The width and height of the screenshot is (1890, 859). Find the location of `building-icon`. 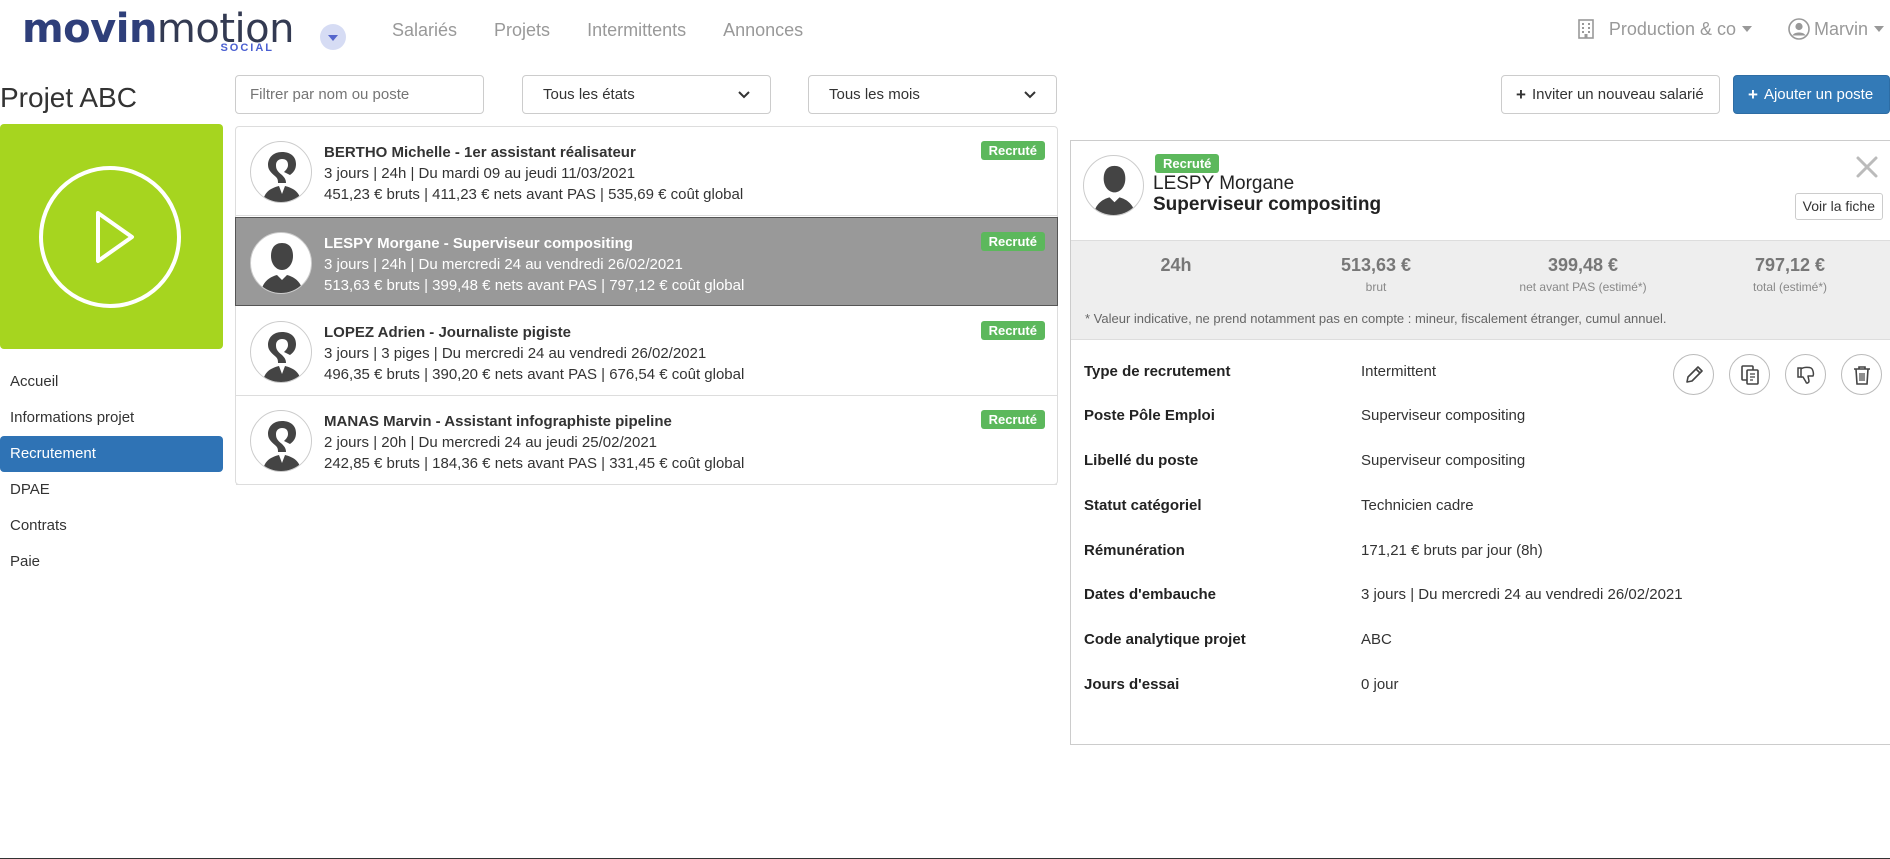

building-icon is located at coordinates (1586, 29).